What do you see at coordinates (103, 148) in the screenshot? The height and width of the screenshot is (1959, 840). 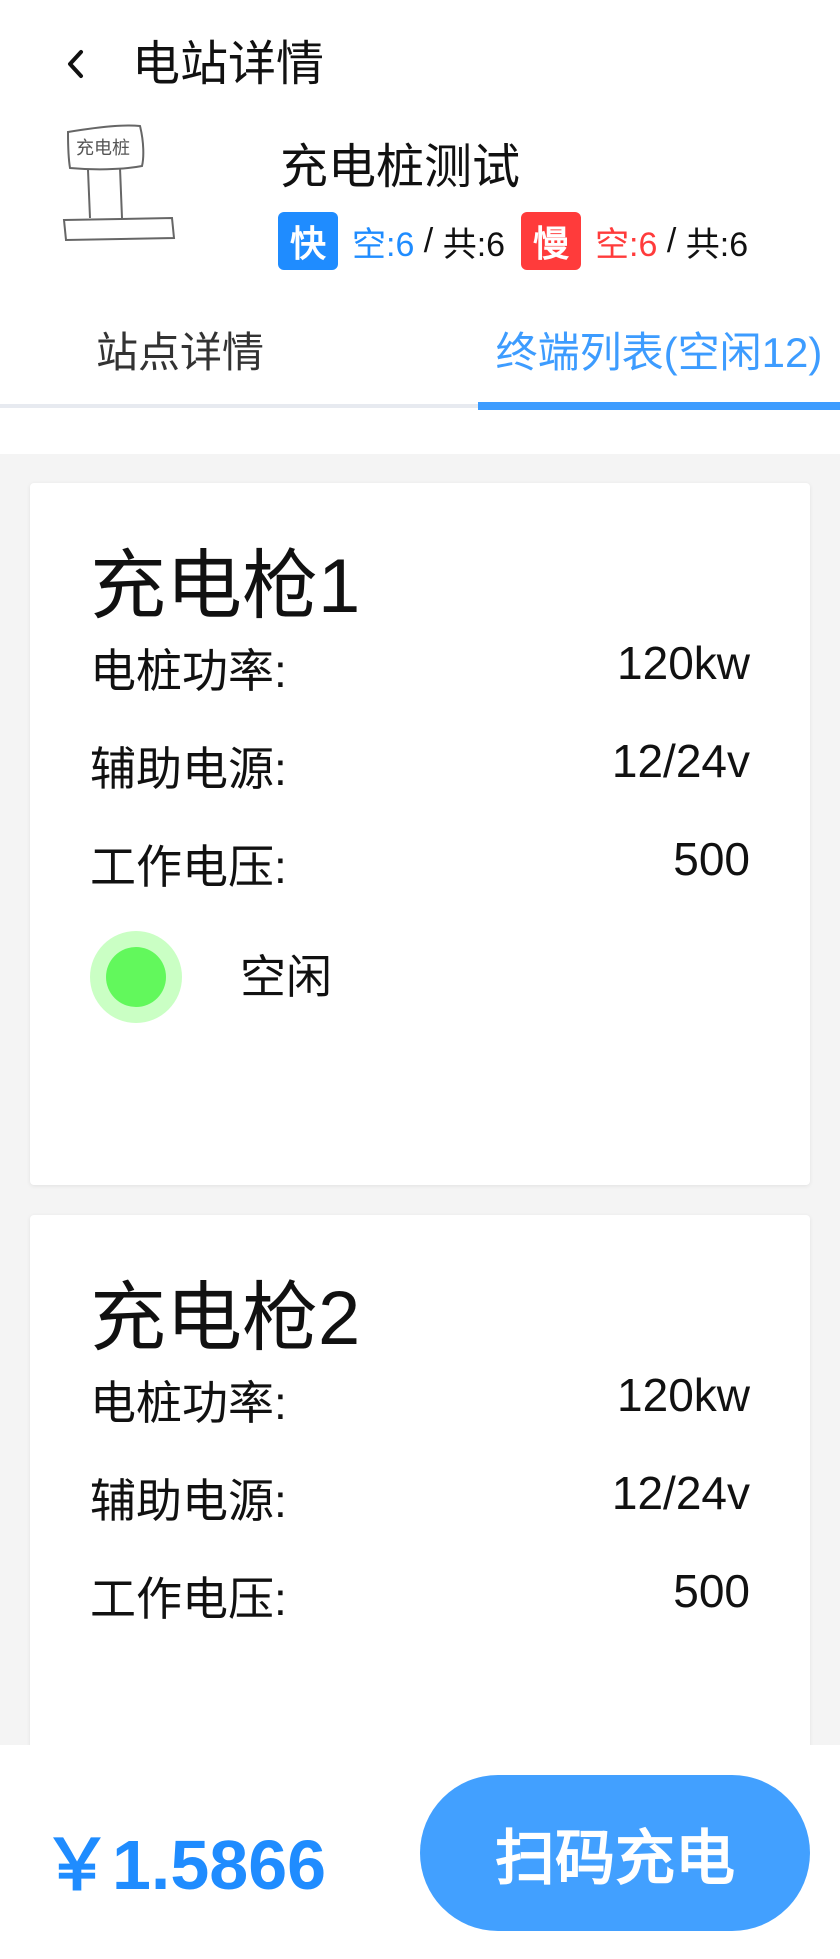 I see `thumb-label: 充电桩` at bounding box center [103, 148].